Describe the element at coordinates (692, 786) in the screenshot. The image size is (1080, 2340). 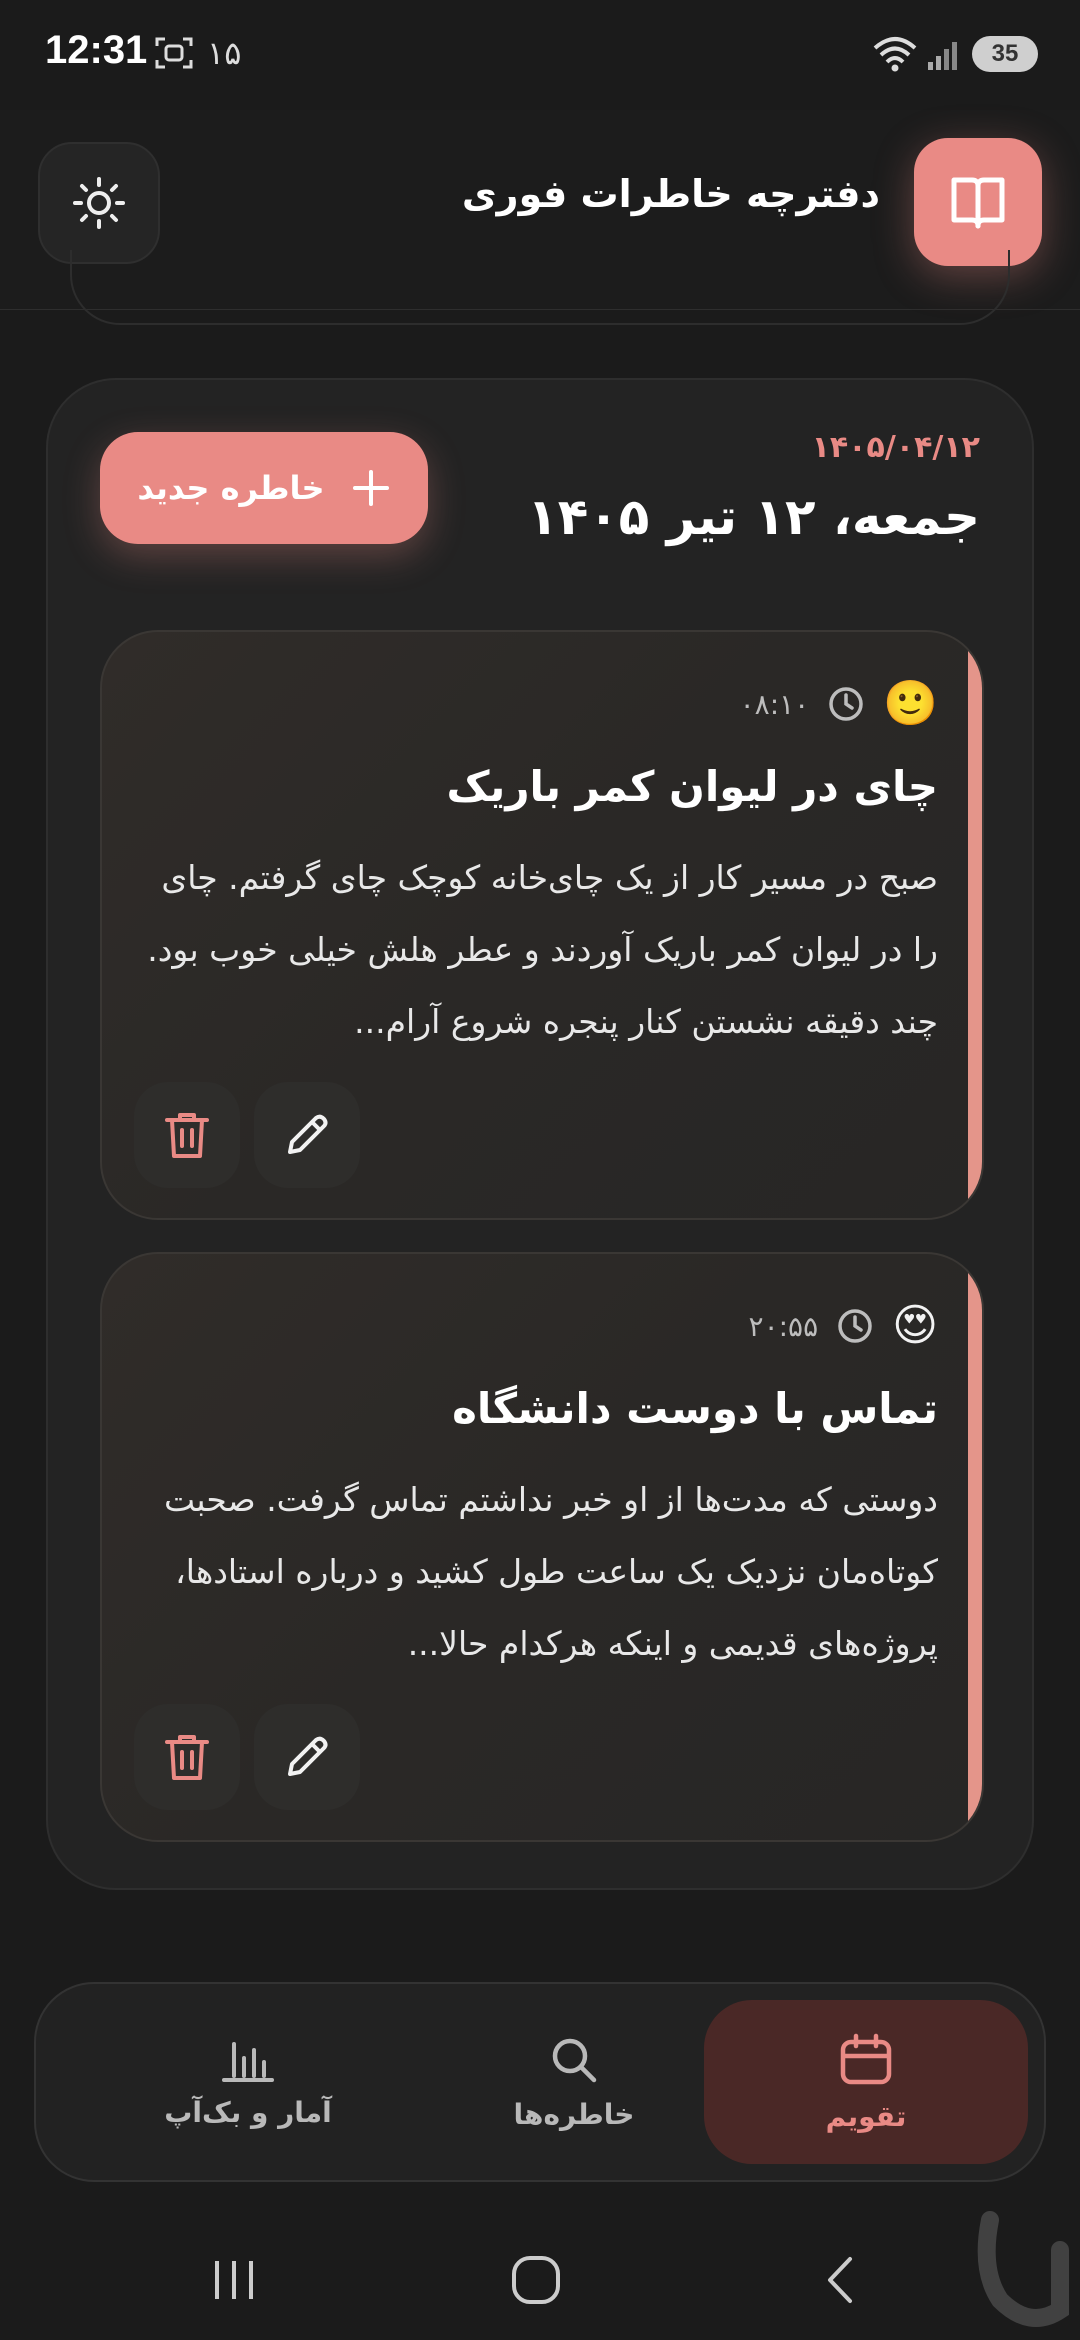
I see `memory-title: چای در لیوان کمر باریک` at that location.